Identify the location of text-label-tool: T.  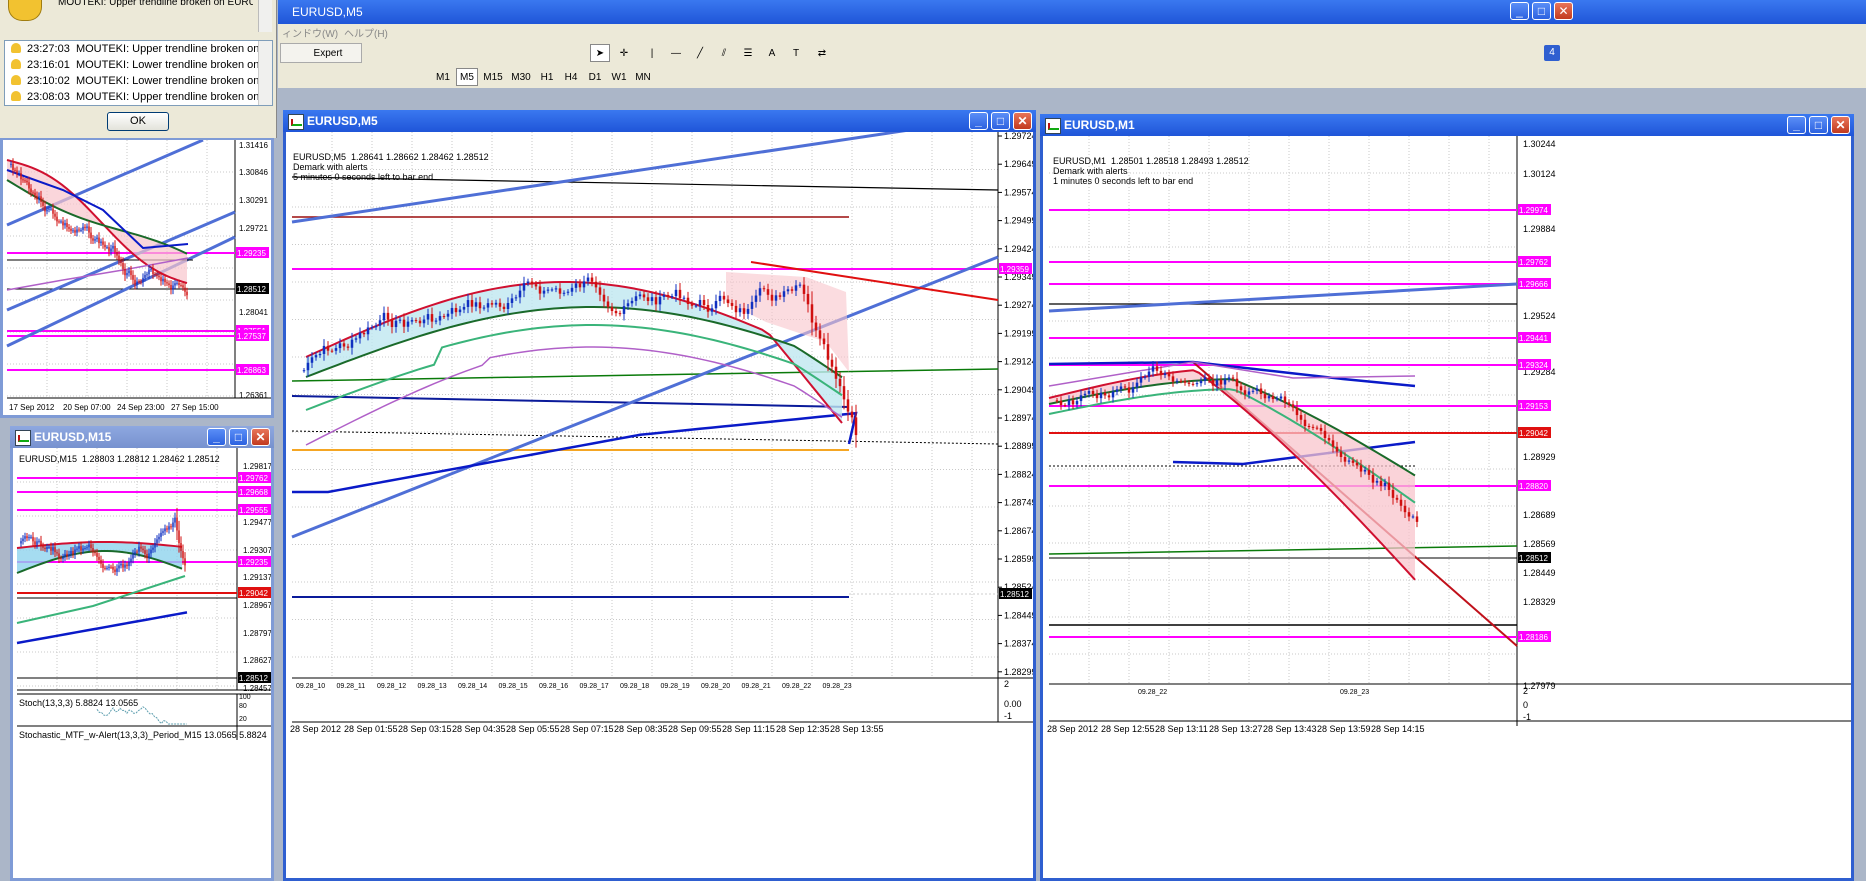
(796, 53).